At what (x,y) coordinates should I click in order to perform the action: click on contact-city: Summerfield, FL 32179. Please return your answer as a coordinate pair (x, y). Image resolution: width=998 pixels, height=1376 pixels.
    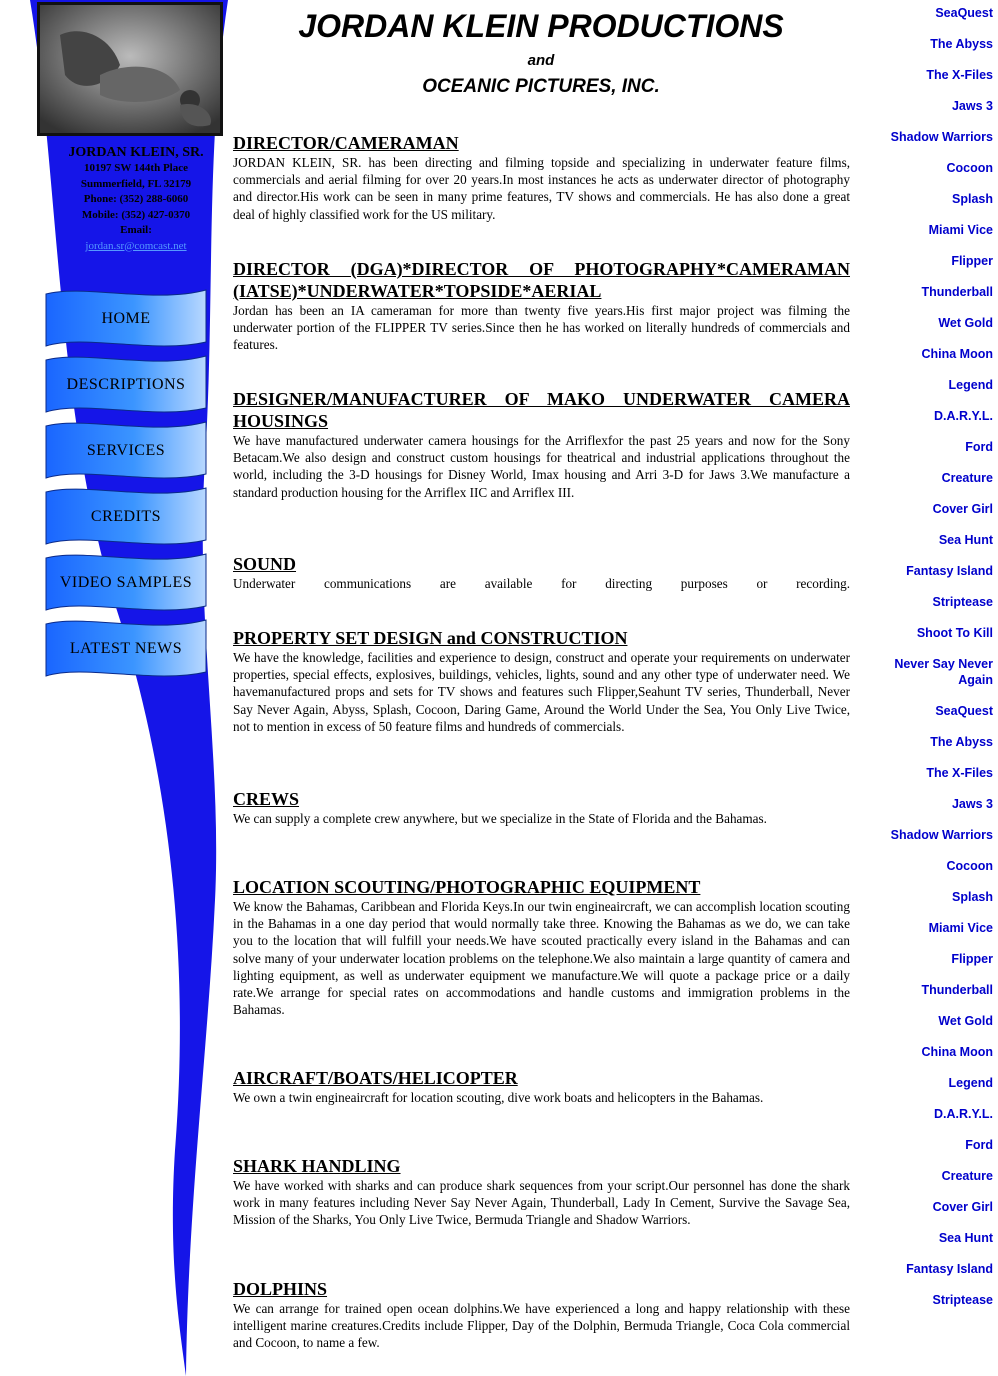
    Looking at the image, I should click on (136, 183).